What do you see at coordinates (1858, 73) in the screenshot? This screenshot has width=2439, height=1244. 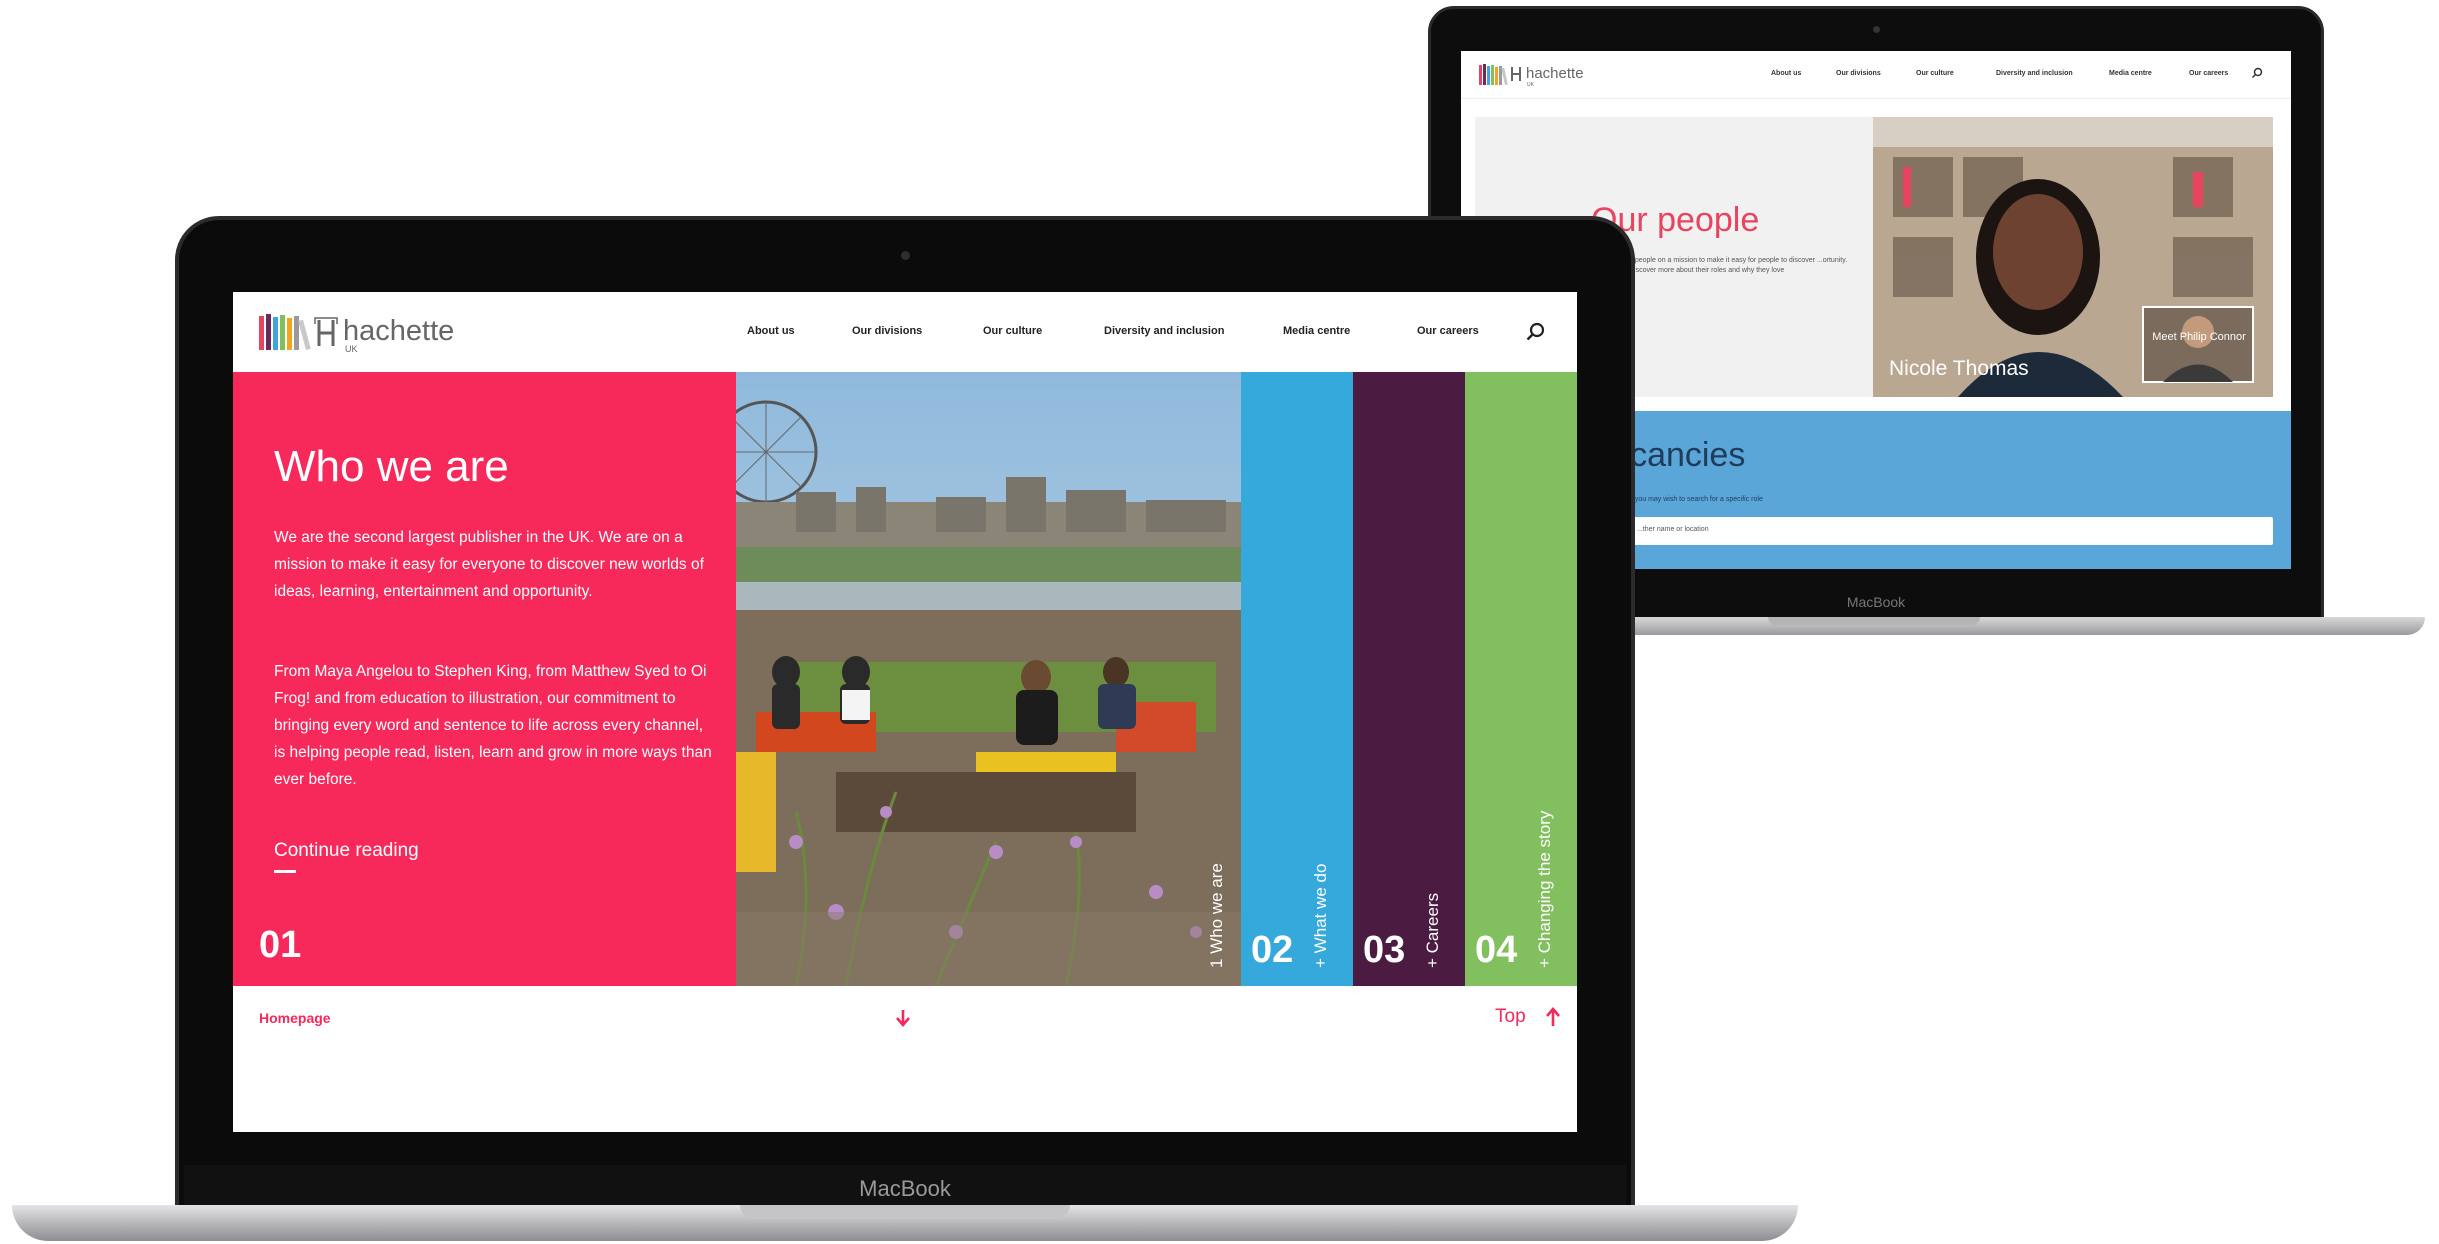 I see `back-nav-divisions: Our divisions` at bounding box center [1858, 73].